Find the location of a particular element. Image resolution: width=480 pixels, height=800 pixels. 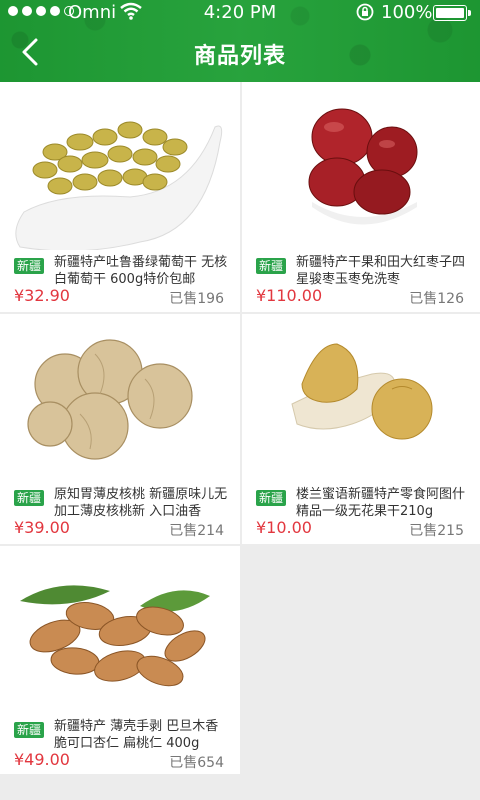

sold-count: 已售215 is located at coordinates (436, 531).